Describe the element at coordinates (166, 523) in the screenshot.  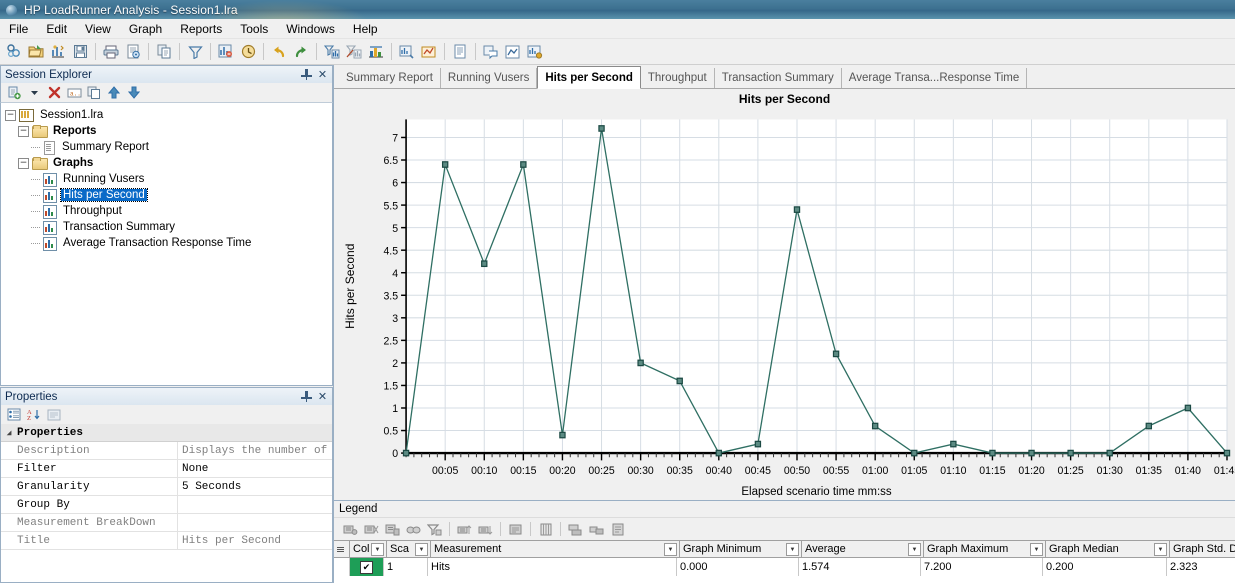
I see `property-row-measurement-breakdown: Measurement BreakDown` at that location.